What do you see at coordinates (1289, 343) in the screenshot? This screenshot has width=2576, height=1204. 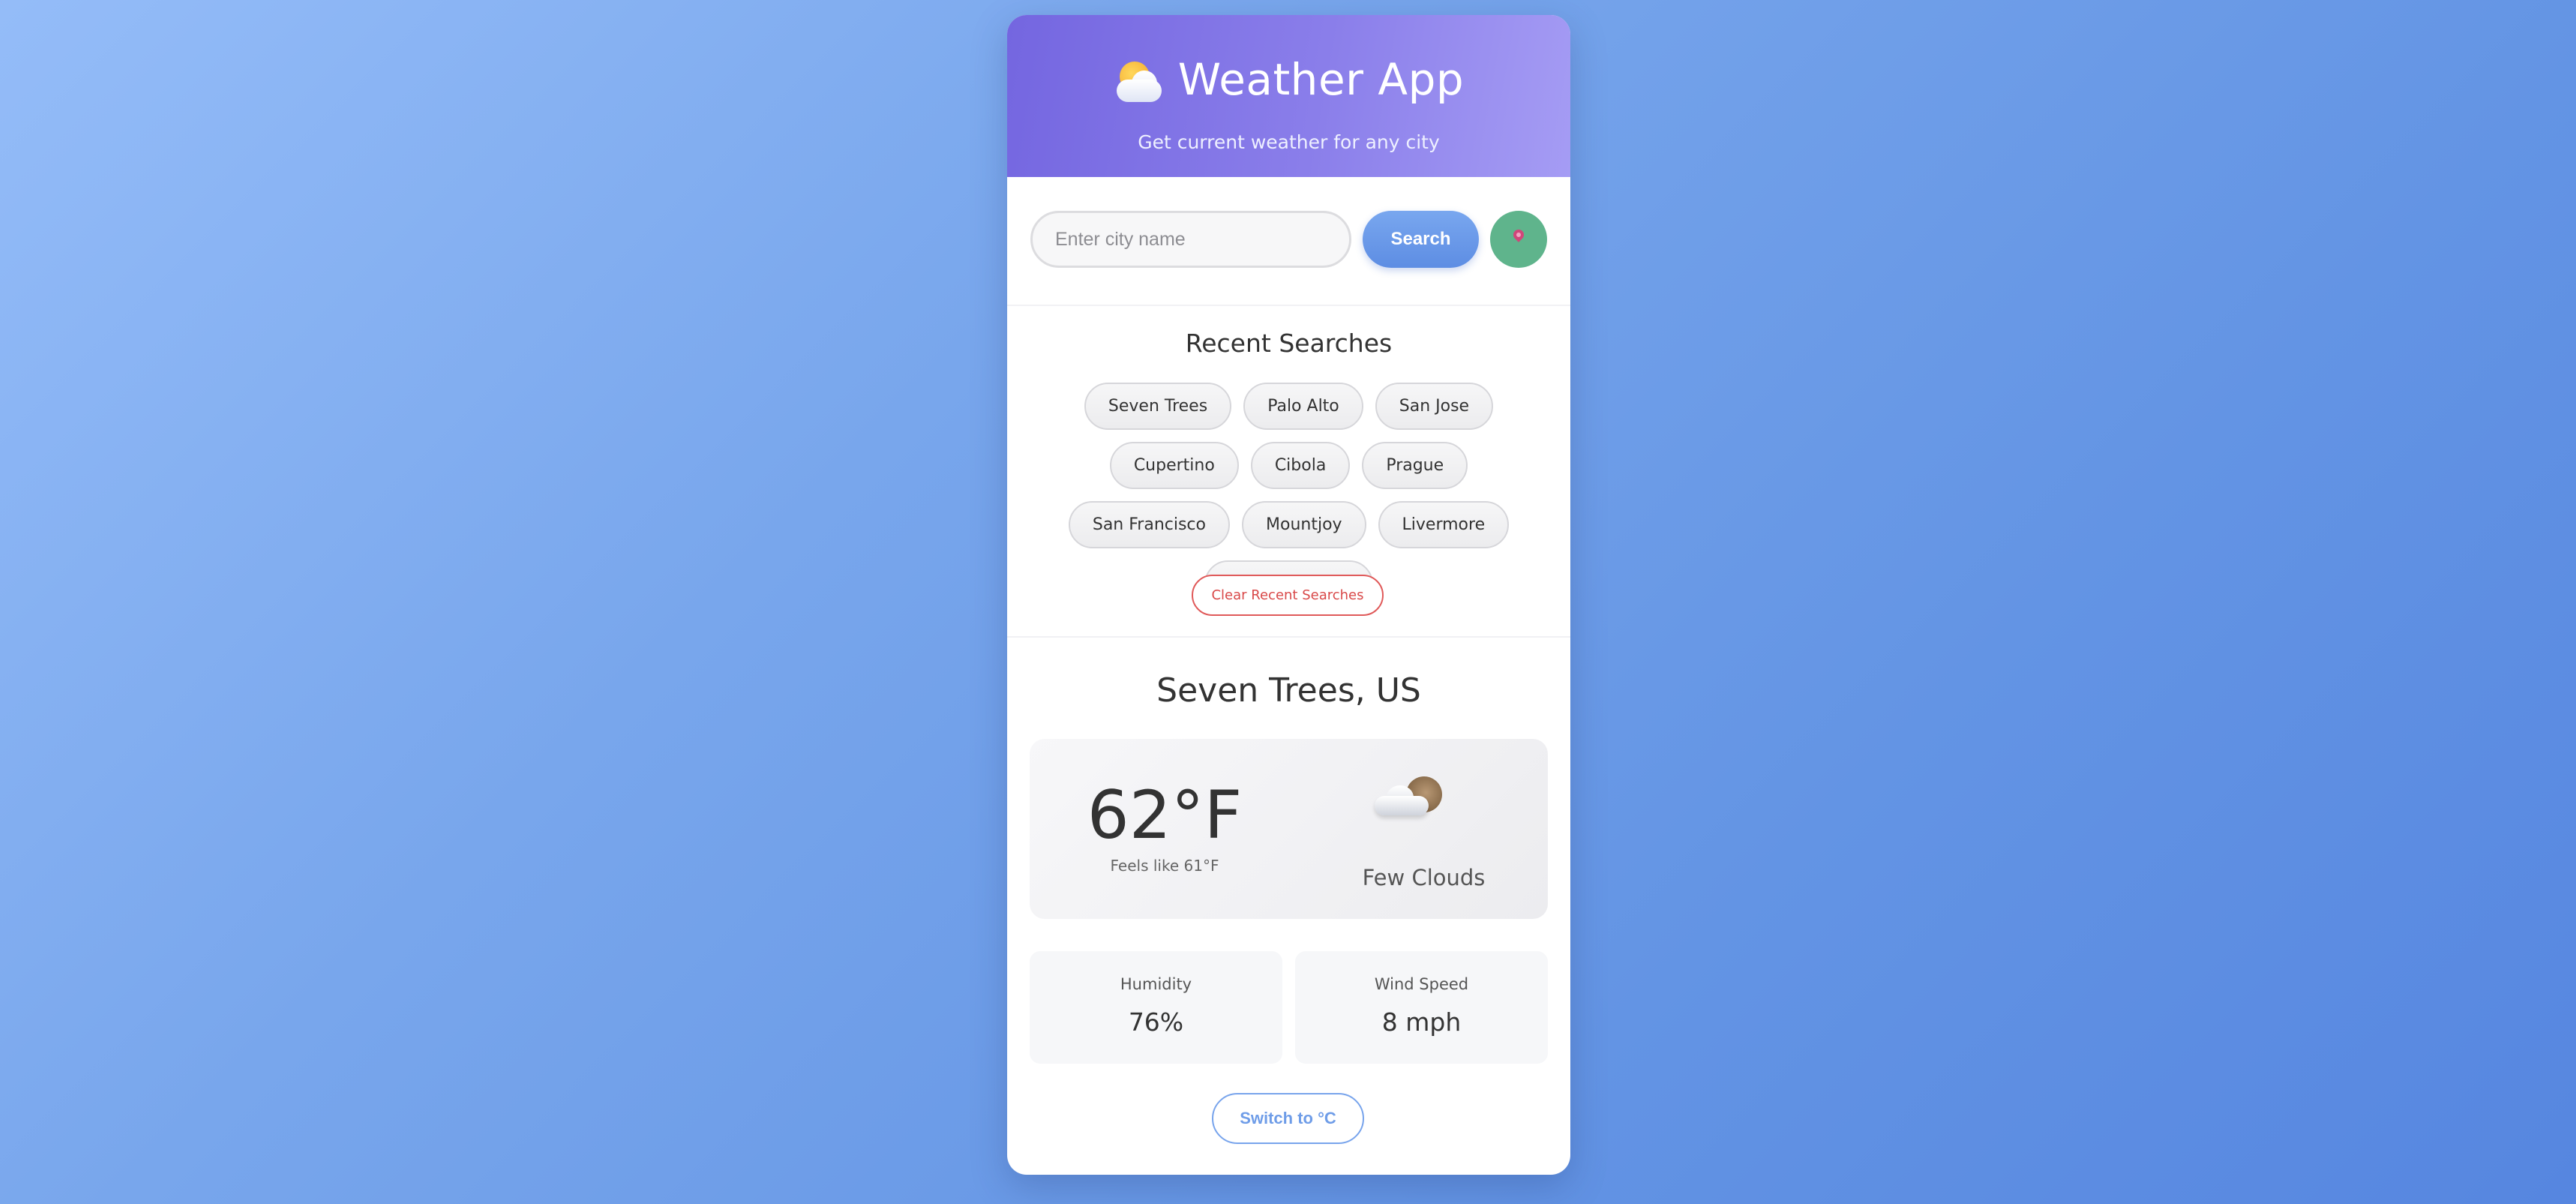 I see `recent-searches-title: Recent Searches` at bounding box center [1289, 343].